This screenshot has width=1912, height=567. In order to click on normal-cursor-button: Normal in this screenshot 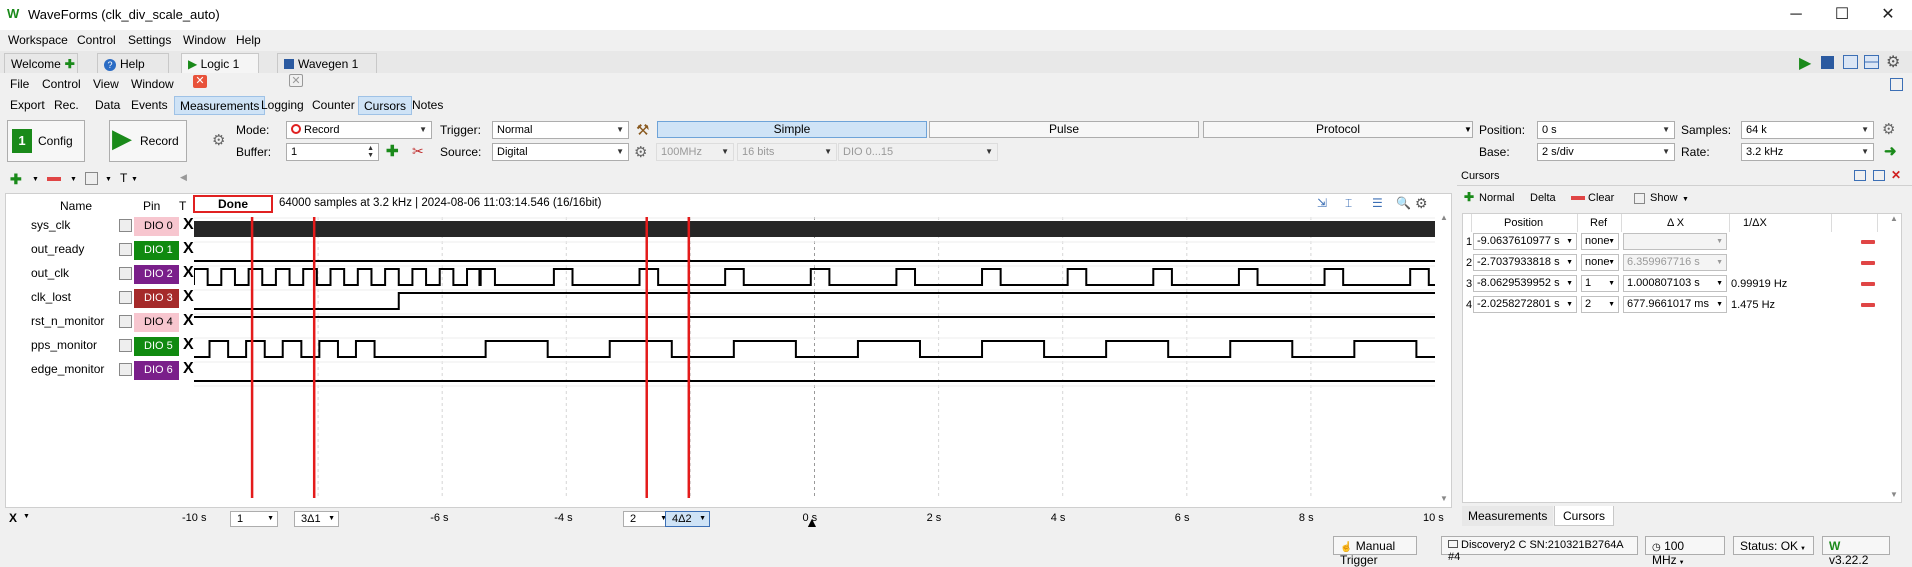, I will do `click(1496, 198)`.